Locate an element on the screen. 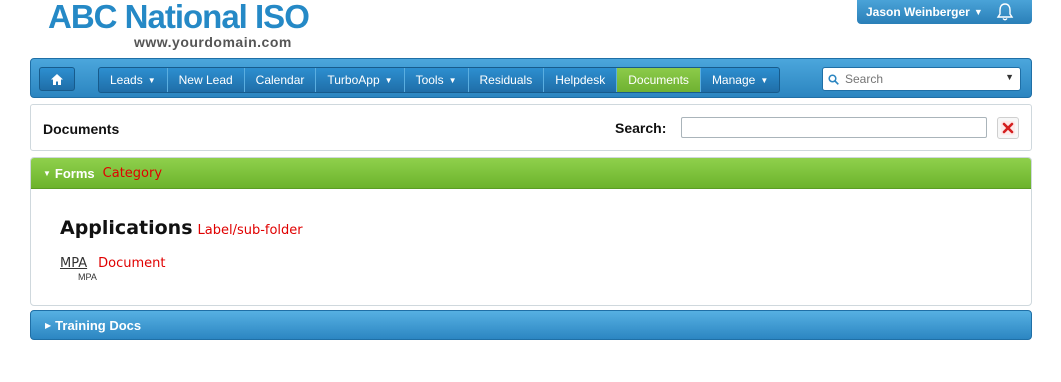 The height and width of the screenshot is (382, 1061). global-search: ▼ is located at coordinates (921, 79).